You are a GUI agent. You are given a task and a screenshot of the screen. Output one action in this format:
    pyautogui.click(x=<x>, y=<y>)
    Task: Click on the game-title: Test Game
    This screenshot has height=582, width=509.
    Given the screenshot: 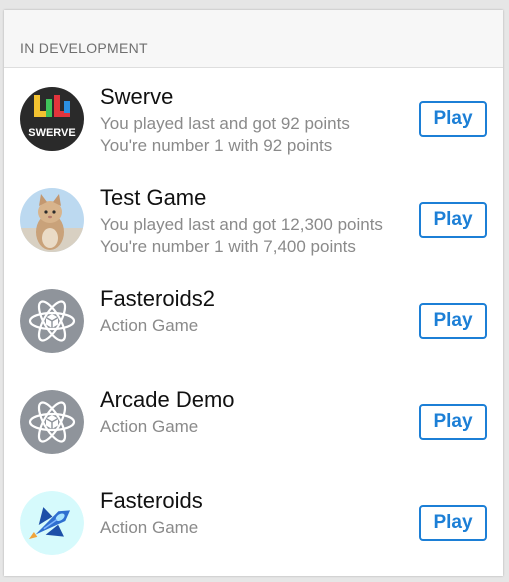 What is the action you would take?
    pyautogui.click(x=153, y=197)
    